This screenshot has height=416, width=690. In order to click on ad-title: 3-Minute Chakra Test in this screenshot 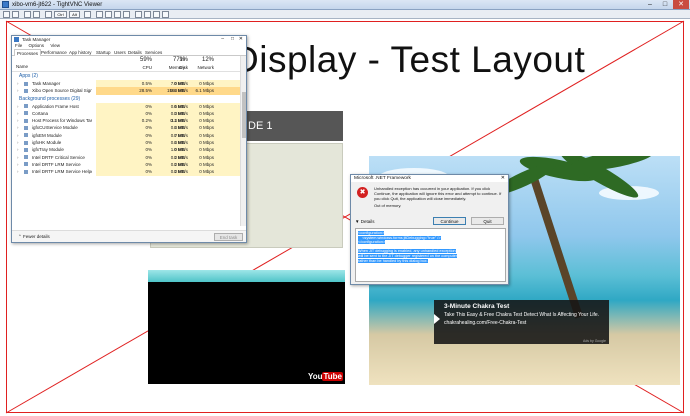, I will do `click(524, 306)`.